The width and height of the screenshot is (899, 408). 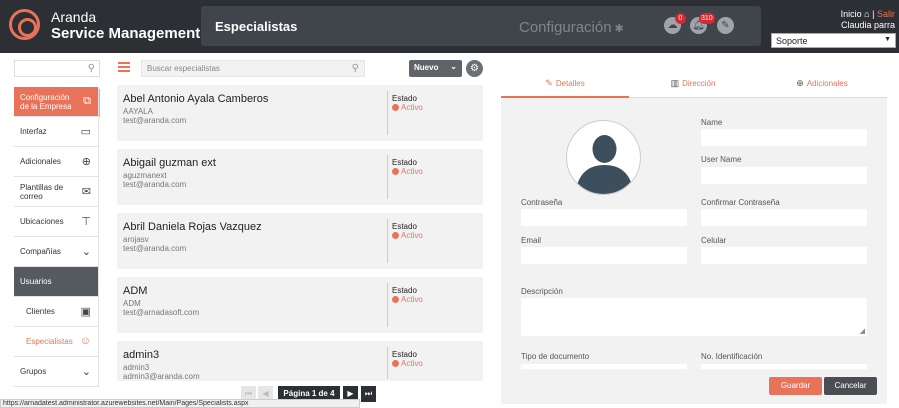 What do you see at coordinates (56, 282) in the screenshot?
I see `sidebar-item-usuarios: Usuarios` at bounding box center [56, 282].